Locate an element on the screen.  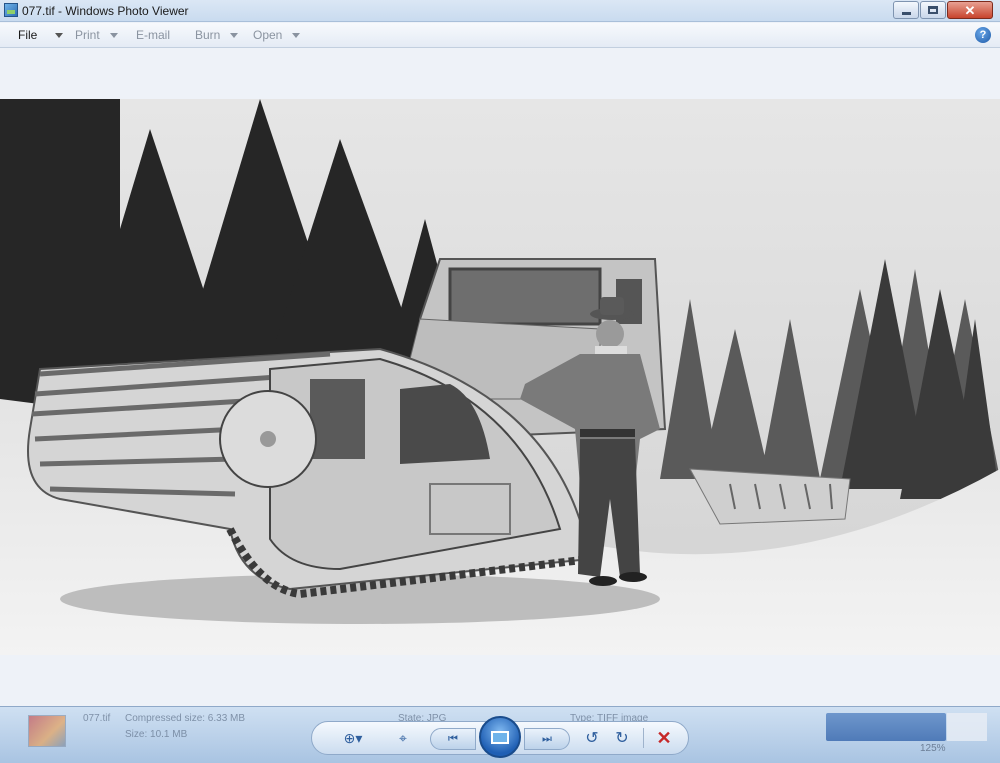
menu-print: Print is located at coordinates (96, 35).